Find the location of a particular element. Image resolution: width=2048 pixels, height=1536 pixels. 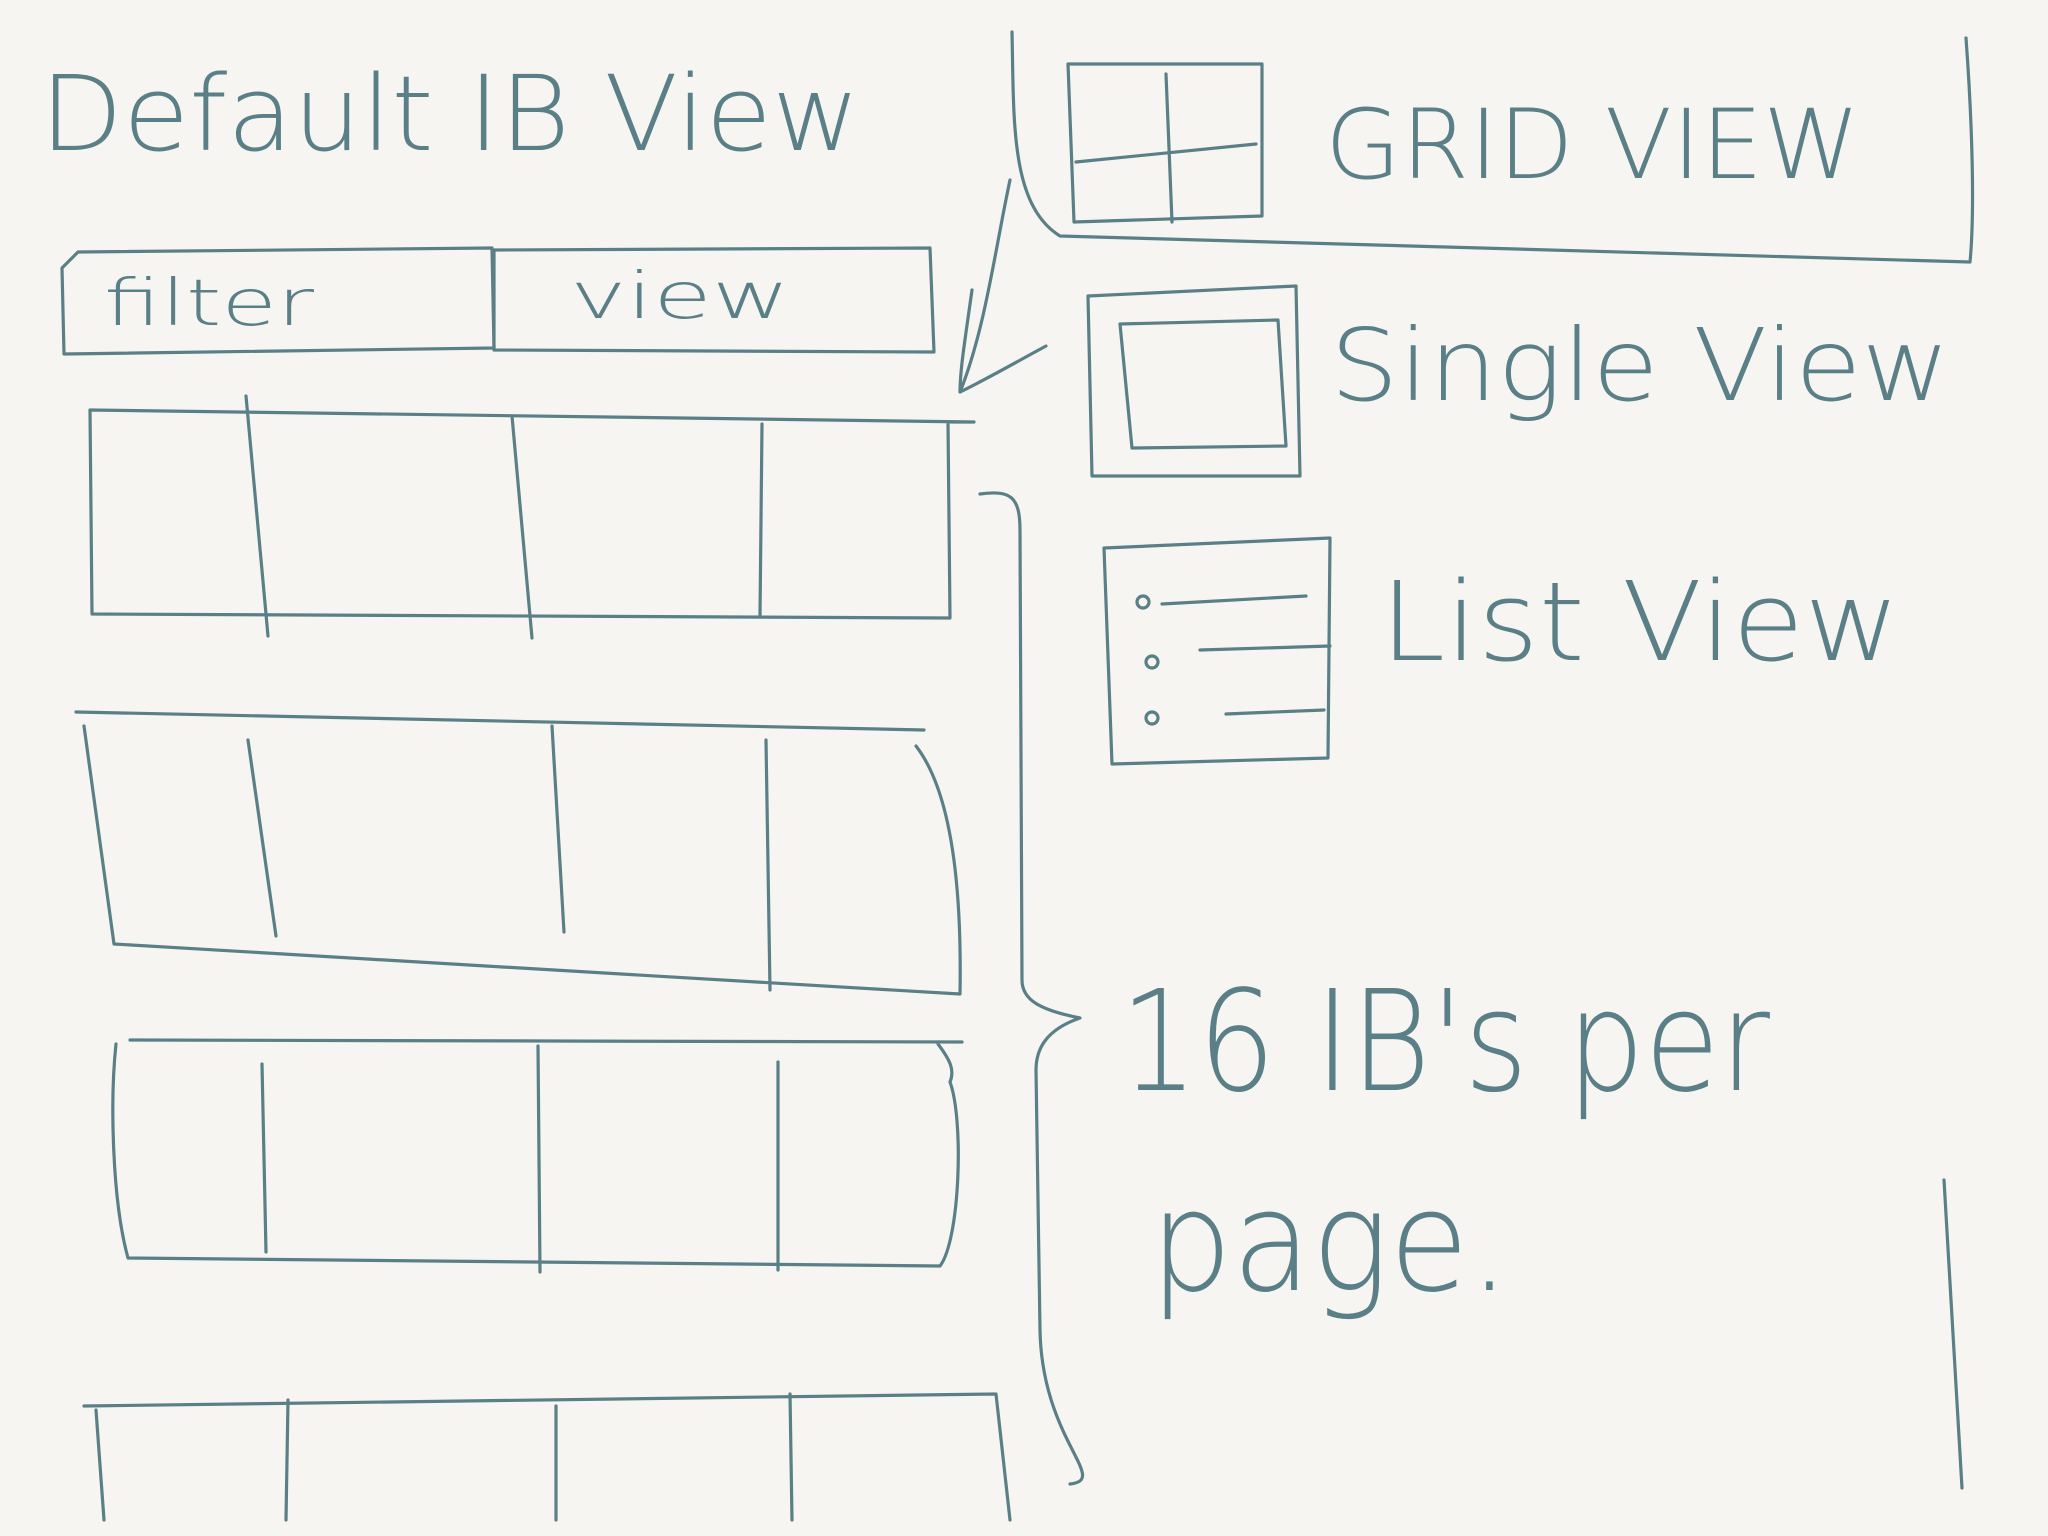

list-view-label: List View is located at coordinates (1640, 622).